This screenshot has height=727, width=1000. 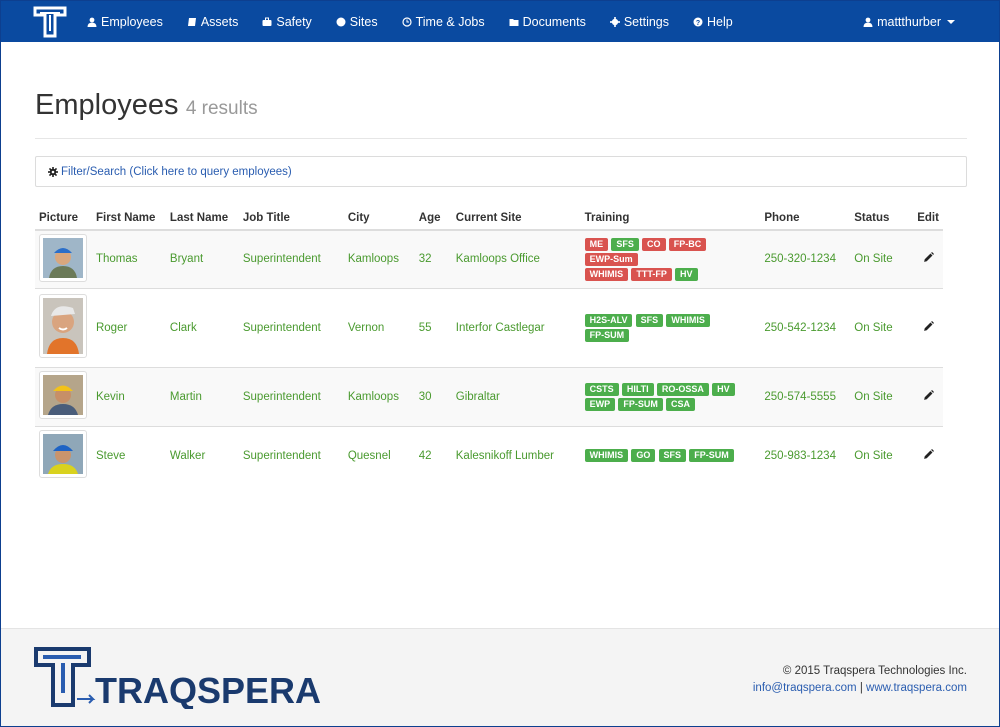 I want to click on current-site: Kamloops Office, so click(x=516, y=258).